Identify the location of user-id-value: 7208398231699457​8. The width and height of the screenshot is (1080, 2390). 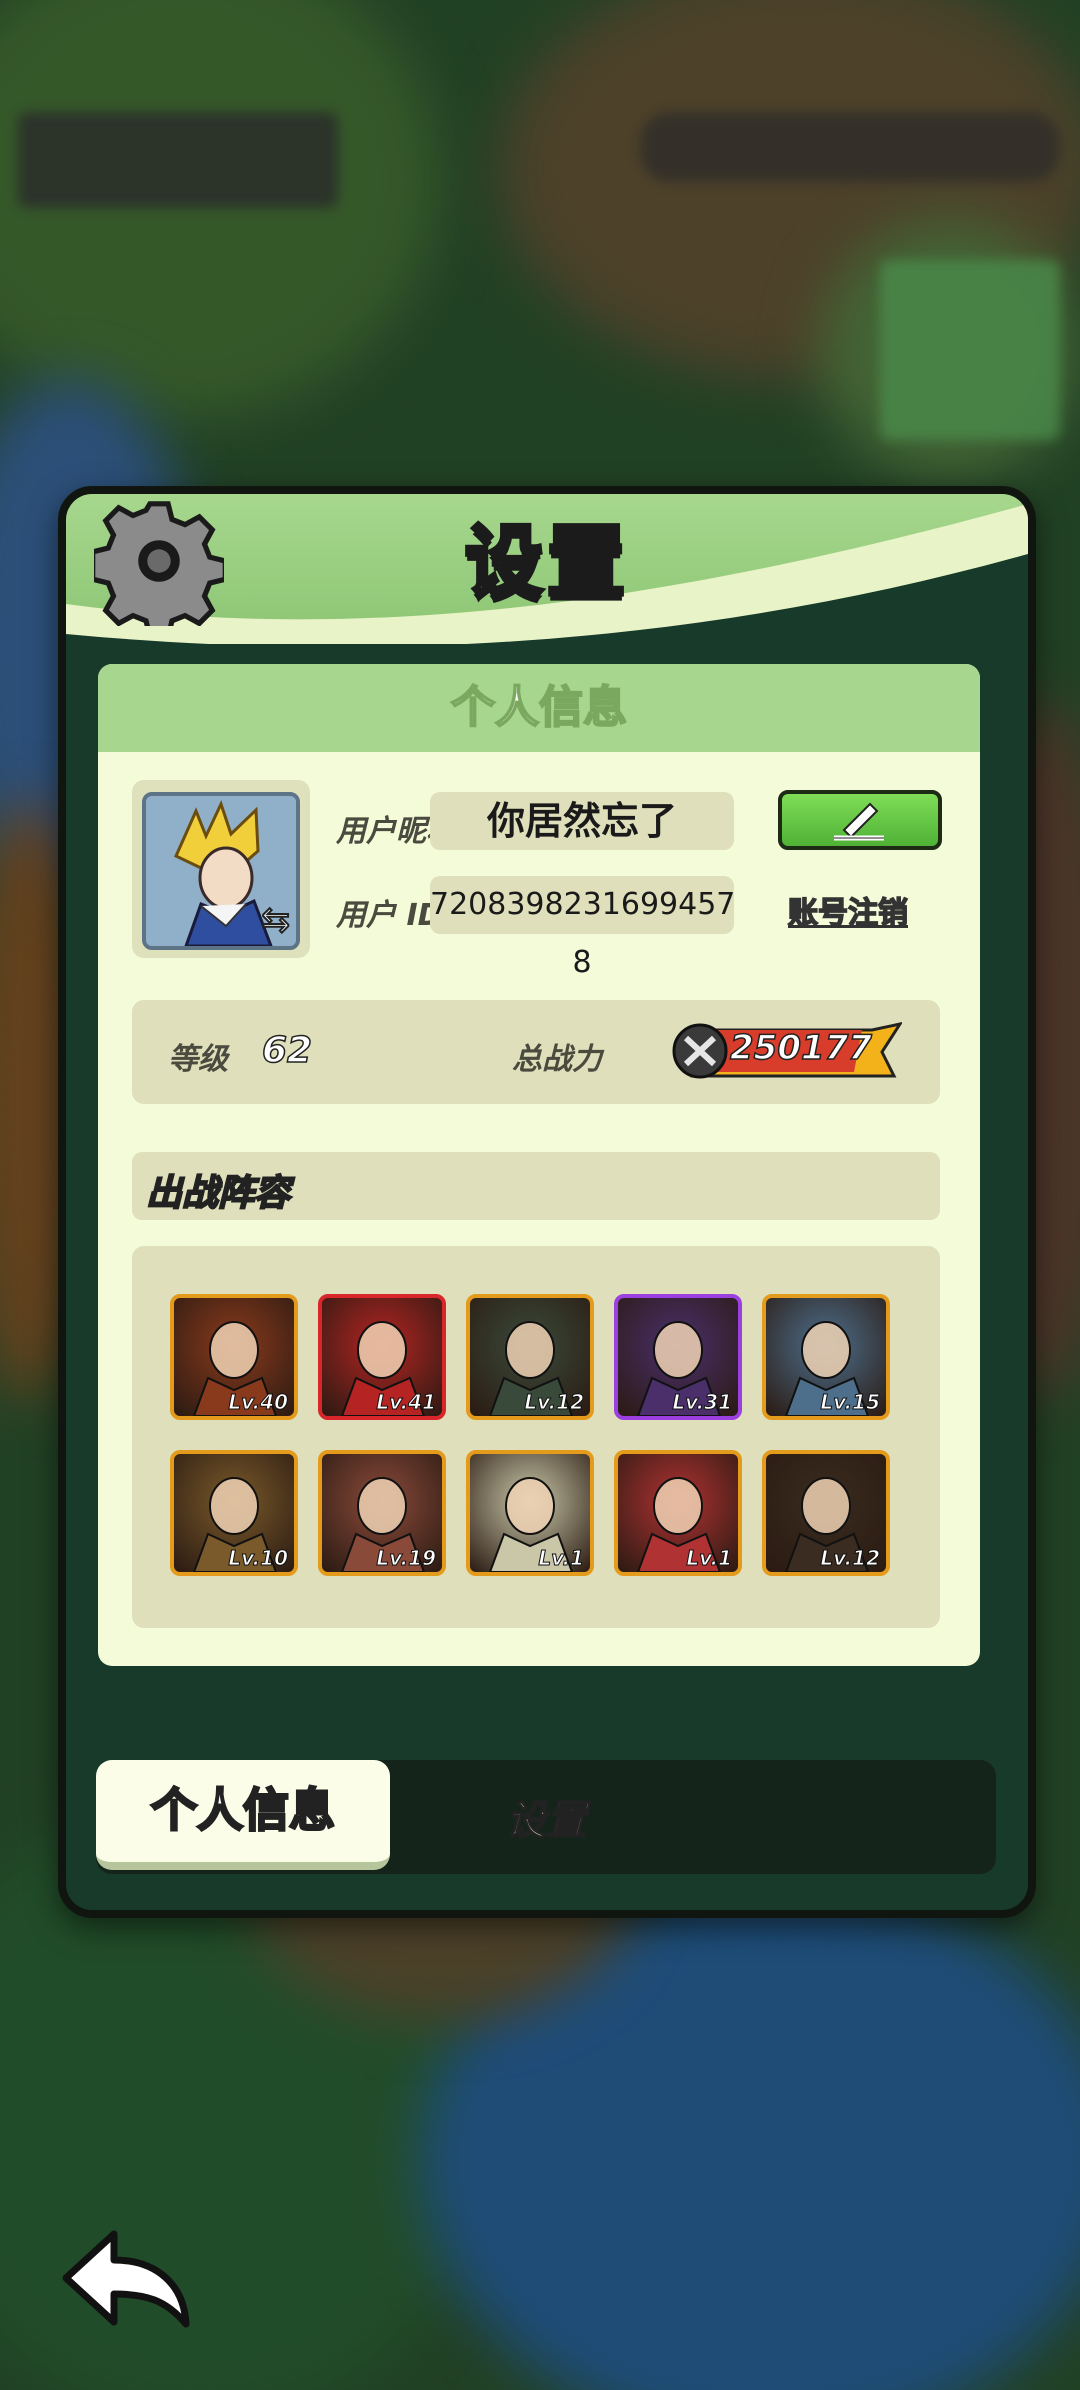
(582, 928).